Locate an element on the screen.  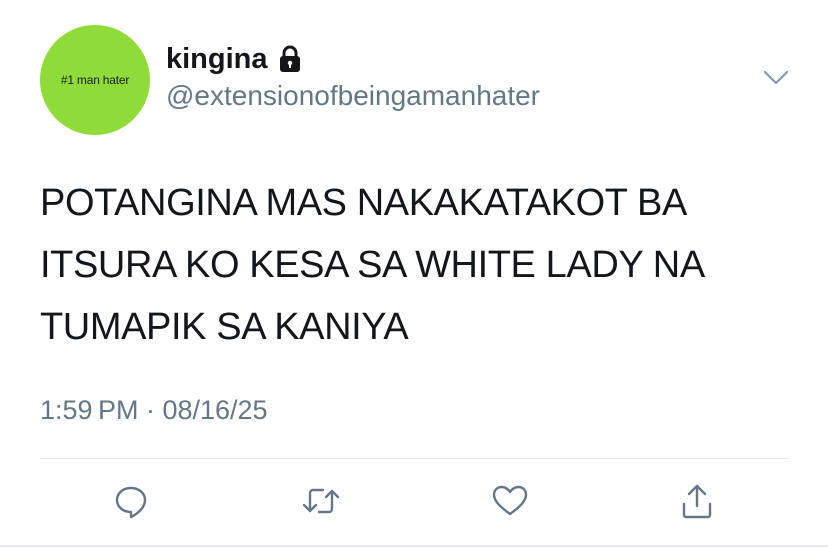
reply-icon is located at coordinates (131, 501).